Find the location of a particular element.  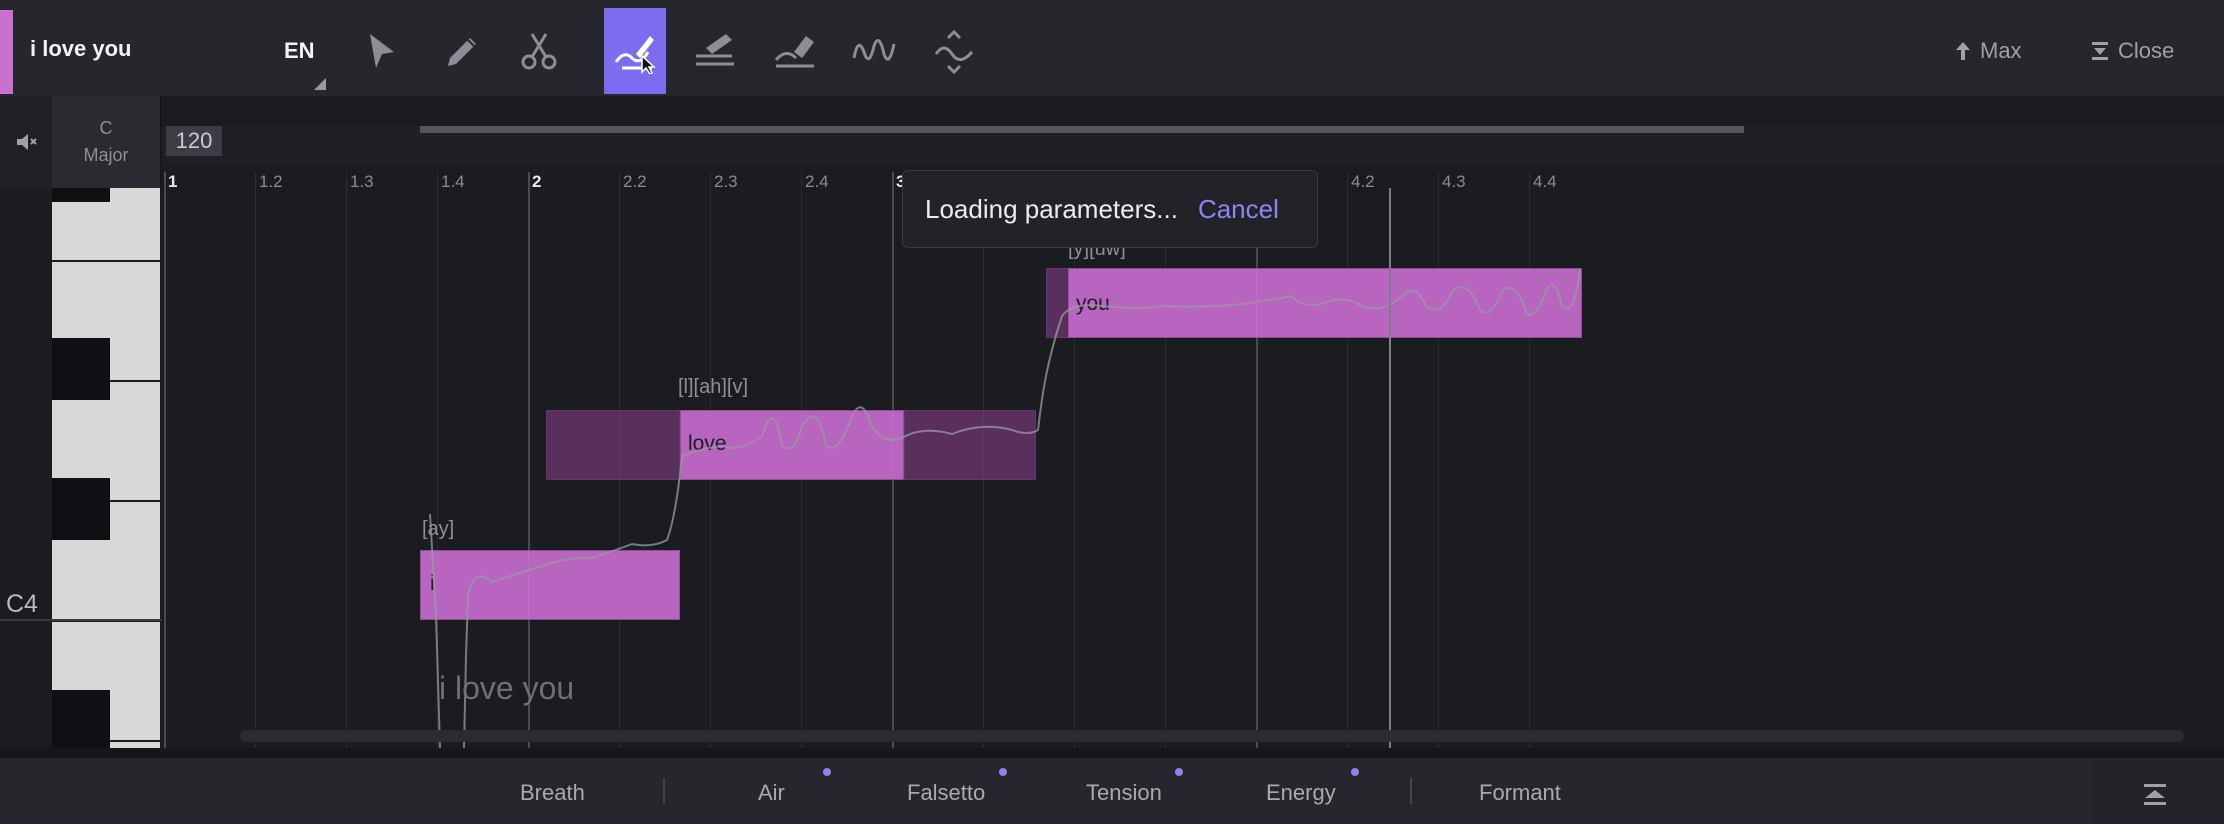

pitch-transition-tool-button is located at coordinates (955, 51).